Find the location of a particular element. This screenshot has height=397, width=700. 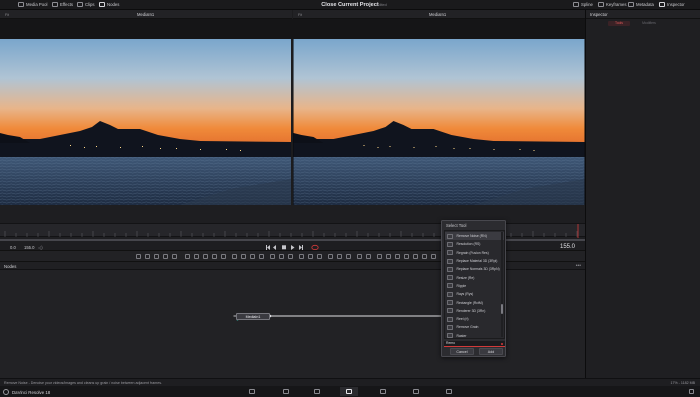

tool-item-label: Rectangle (RctM) is located at coordinates (469, 302).